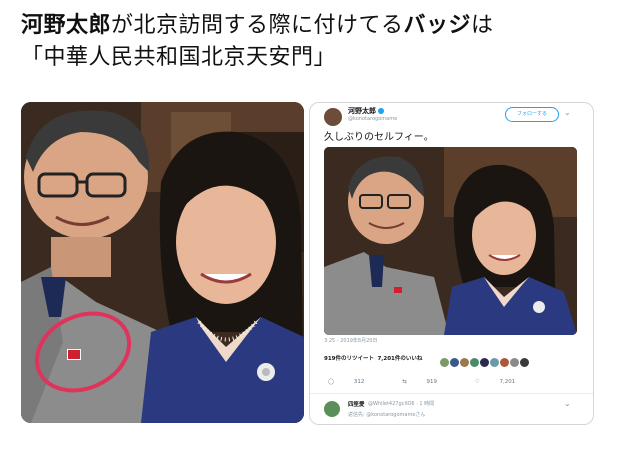 This screenshot has height=452, width=617. What do you see at coordinates (532, 114) in the screenshot?
I see `follow-button: フォローする` at bounding box center [532, 114].